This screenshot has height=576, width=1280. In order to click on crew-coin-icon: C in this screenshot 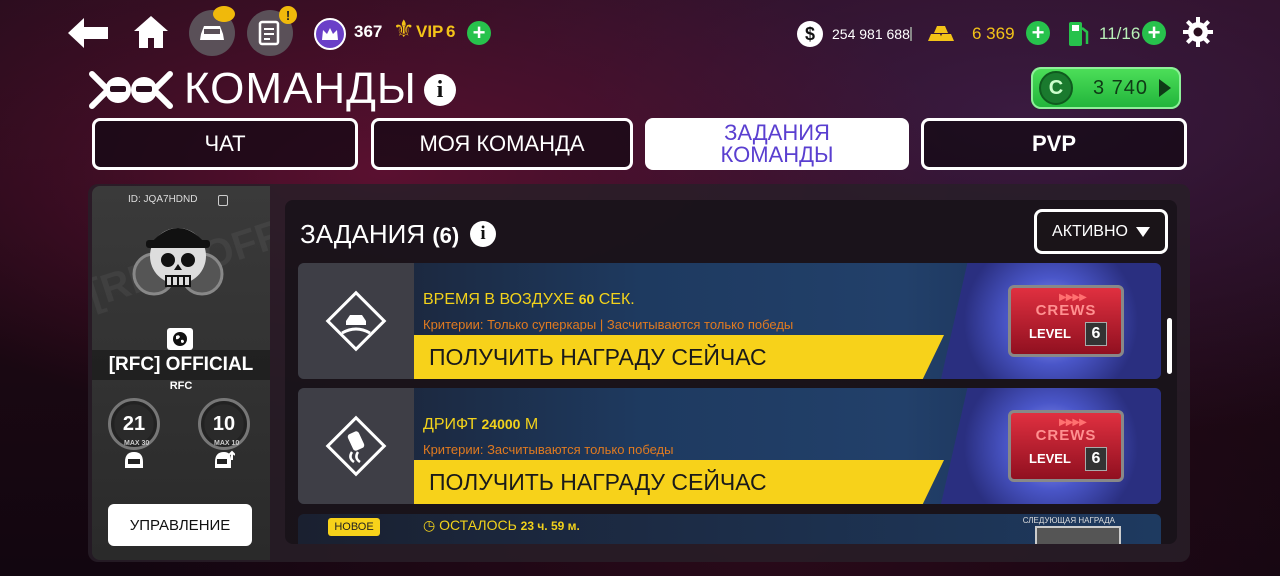, I will do `click(1056, 88)`.